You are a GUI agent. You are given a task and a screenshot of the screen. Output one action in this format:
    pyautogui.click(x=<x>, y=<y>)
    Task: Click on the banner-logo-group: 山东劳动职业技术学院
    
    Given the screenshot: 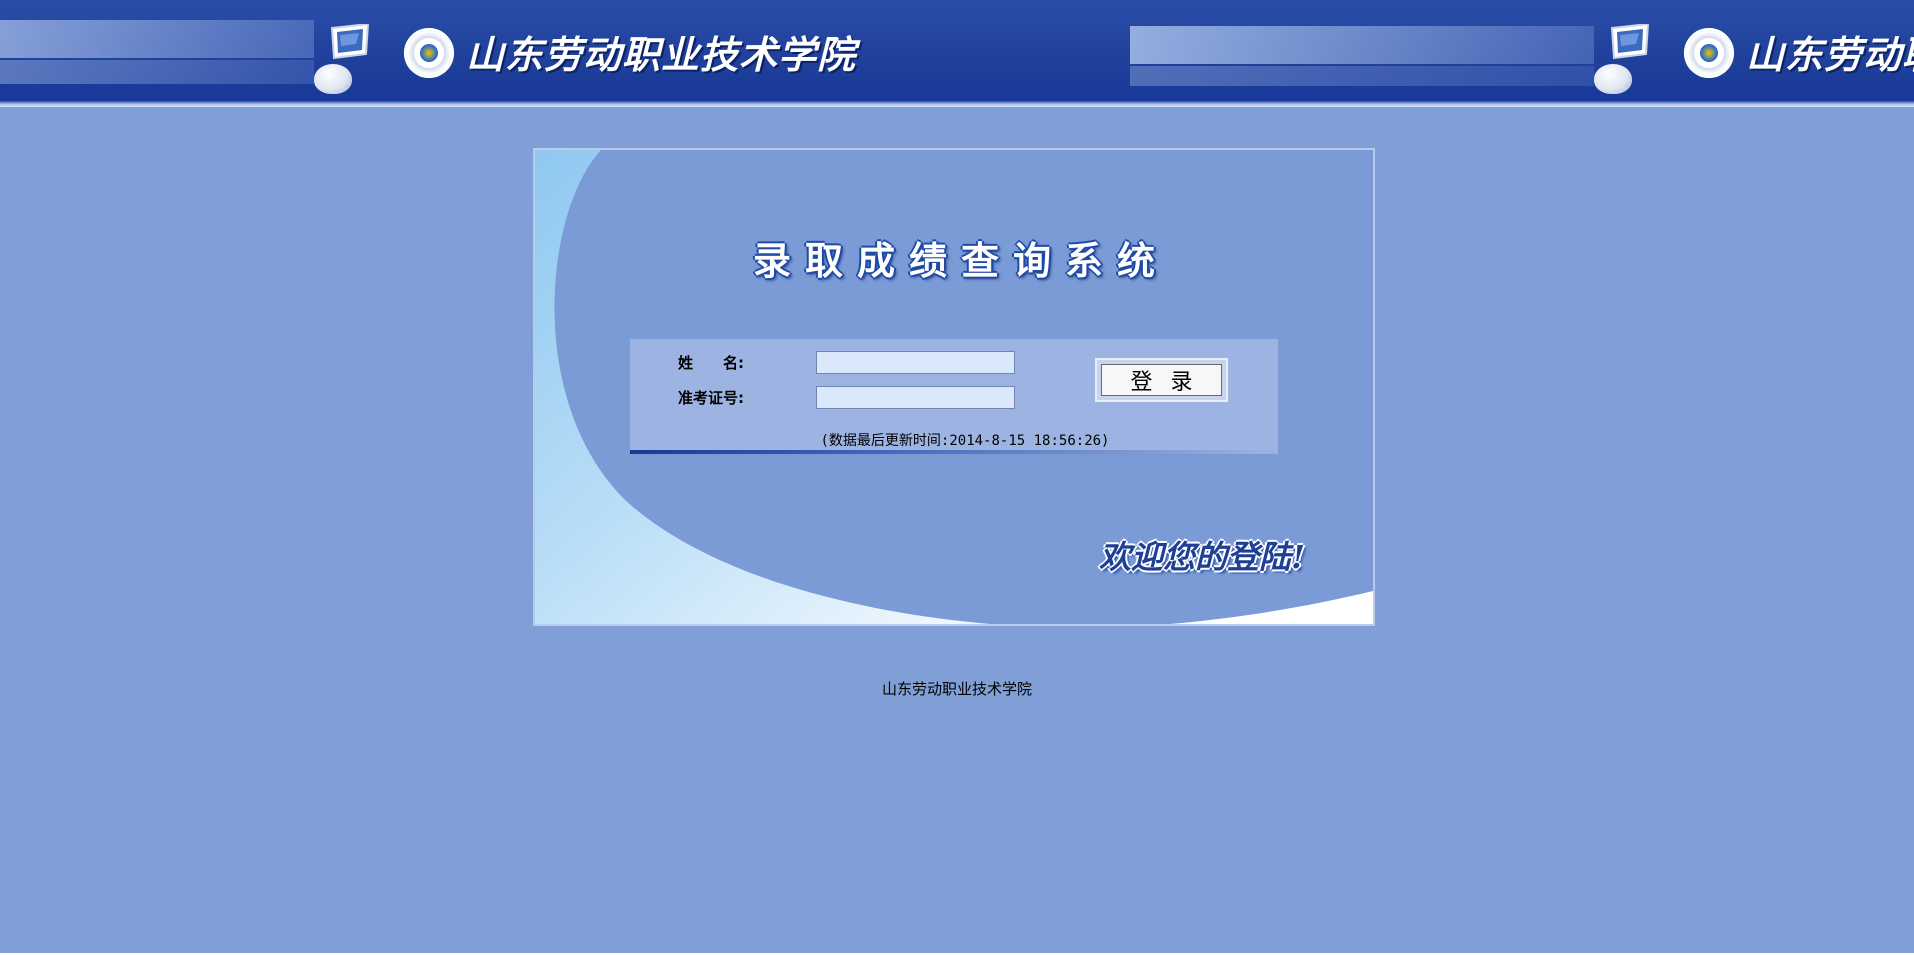 What is the action you would take?
    pyautogui.click(x=644, y=50)
    